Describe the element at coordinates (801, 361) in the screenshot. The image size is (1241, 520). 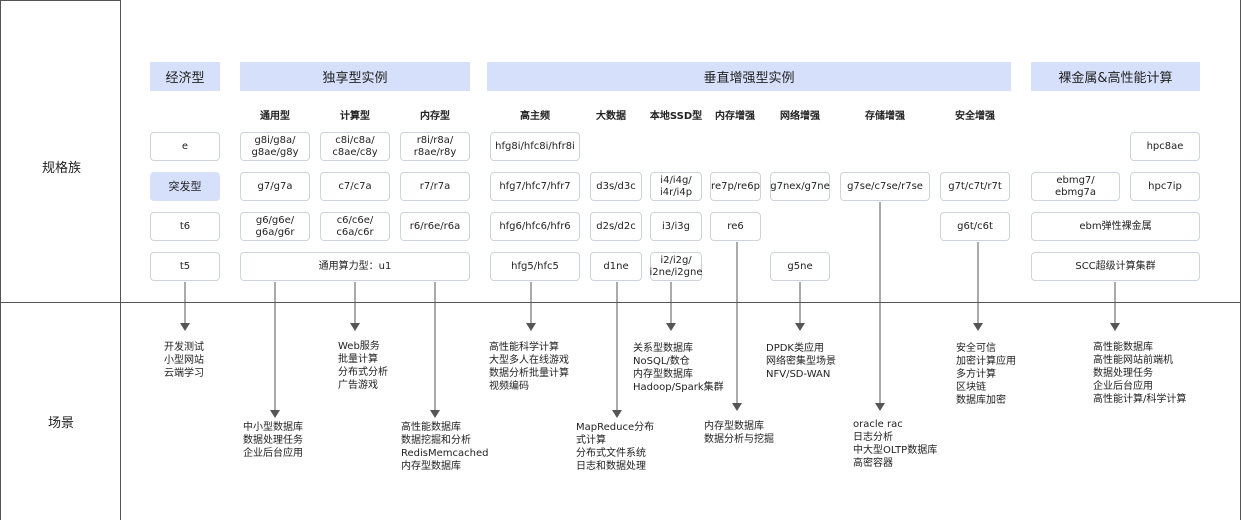
I see `scenario-network-enhanced: DPDK类应用 网络密集型场景 NFV/SD-WAN` at that location.